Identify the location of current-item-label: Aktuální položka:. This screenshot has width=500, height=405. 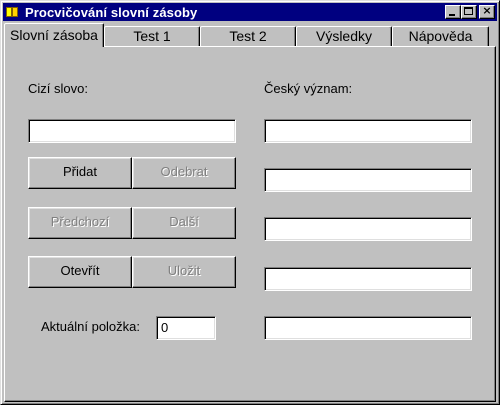
(91, 326).